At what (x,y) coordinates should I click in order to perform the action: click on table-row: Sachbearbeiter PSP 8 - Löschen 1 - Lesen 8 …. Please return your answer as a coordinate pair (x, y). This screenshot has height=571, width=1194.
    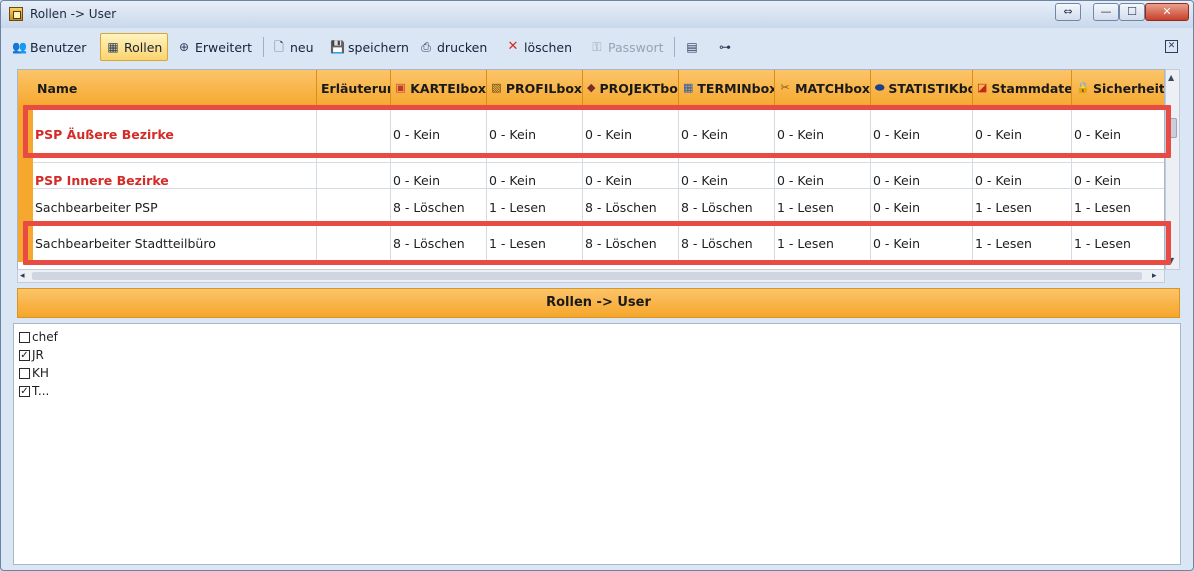
    Looking at the image, I should click on (598, 207).